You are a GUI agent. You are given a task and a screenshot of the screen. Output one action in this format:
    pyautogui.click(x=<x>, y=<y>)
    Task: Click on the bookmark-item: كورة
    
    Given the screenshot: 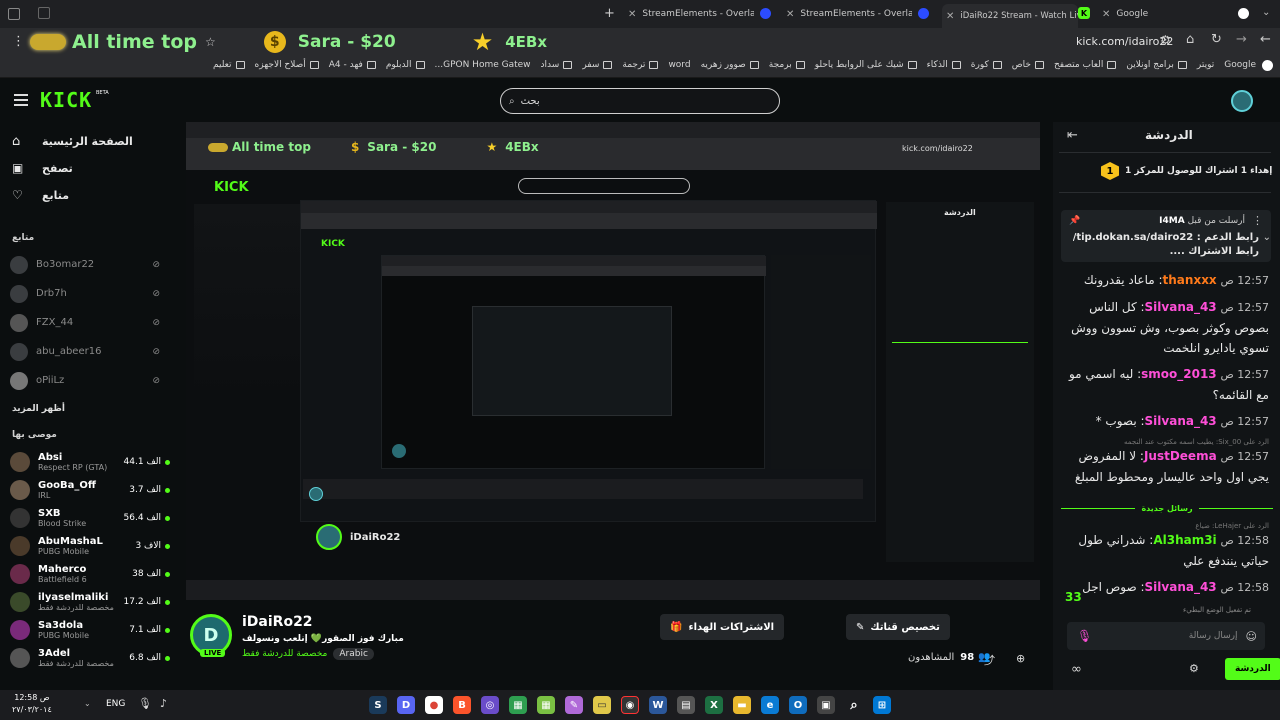 What is the action you would take?
    pyautogui.click(x=986, y=65)
    